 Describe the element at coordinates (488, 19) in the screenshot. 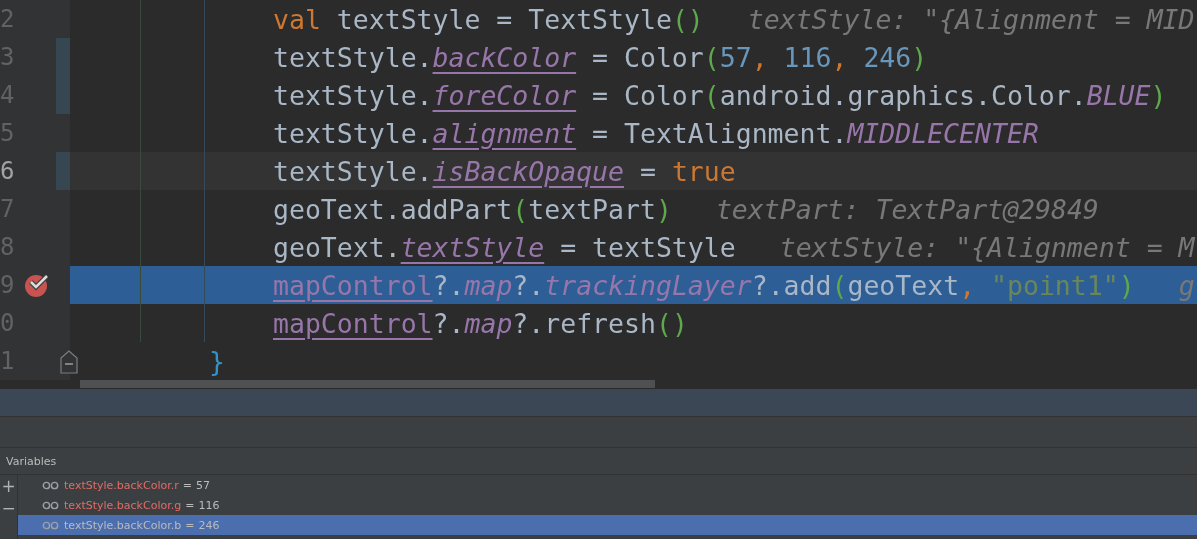

I see `code-line: val textStyle = TextStyle()` at that location.